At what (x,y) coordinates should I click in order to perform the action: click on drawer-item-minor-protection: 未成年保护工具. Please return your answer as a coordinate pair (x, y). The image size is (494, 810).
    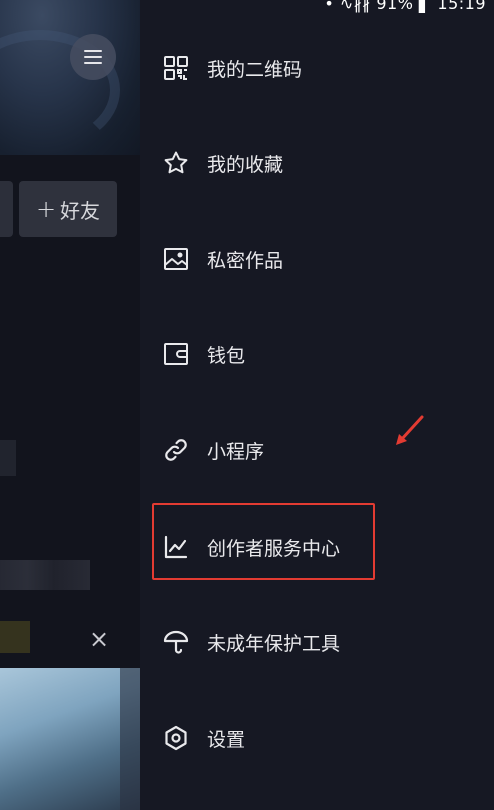
    Looking at the image, I should click on (317, 642).